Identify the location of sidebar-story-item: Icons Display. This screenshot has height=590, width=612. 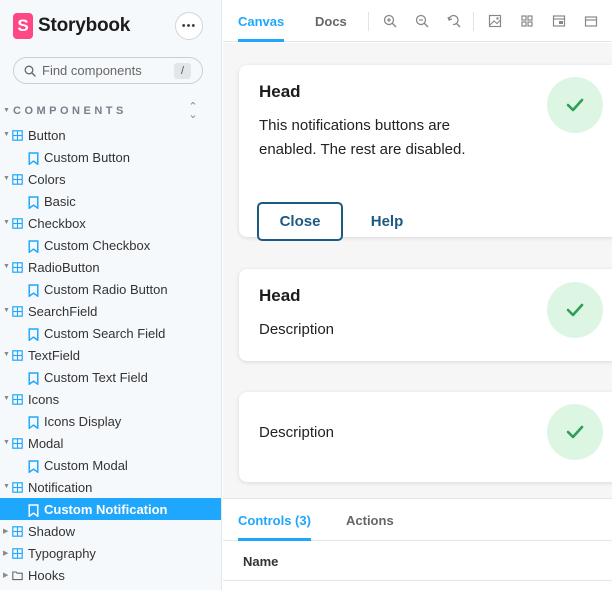
(110, 421).